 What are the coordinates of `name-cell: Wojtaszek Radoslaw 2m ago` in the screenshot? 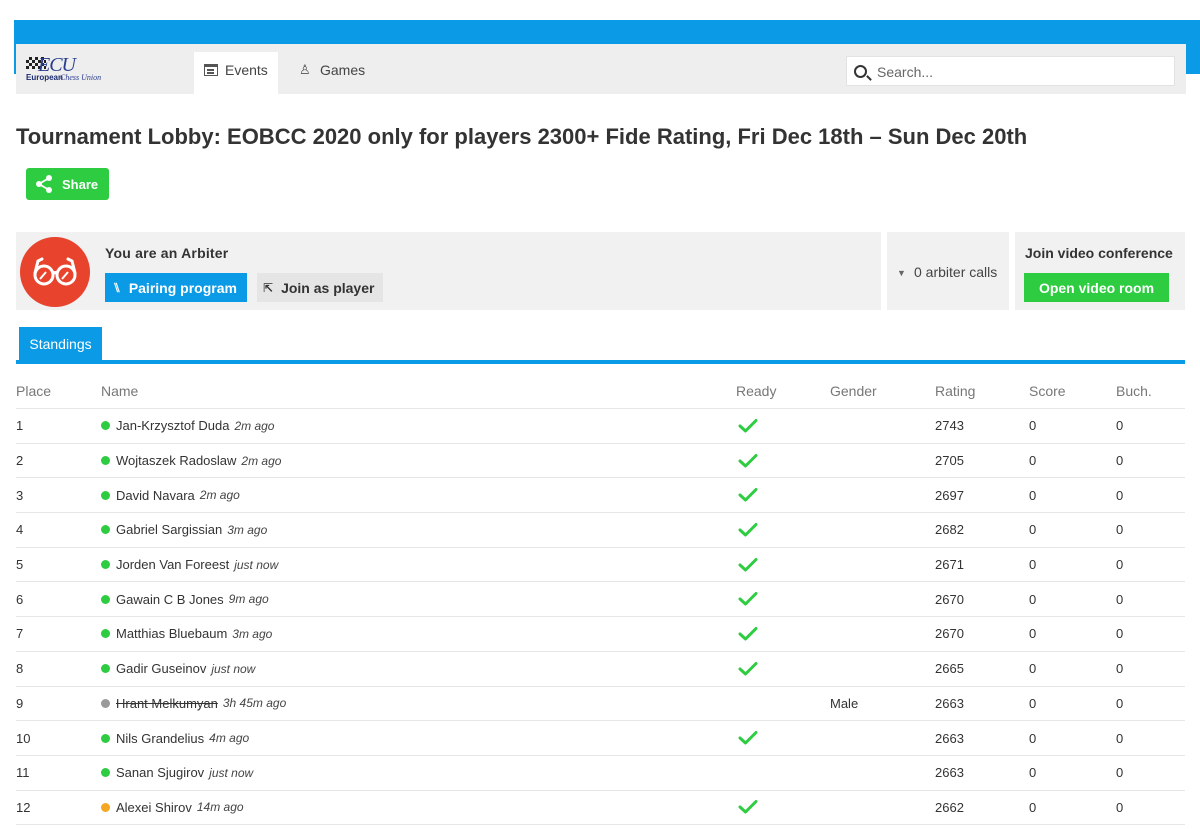 It's located at (191, 461).